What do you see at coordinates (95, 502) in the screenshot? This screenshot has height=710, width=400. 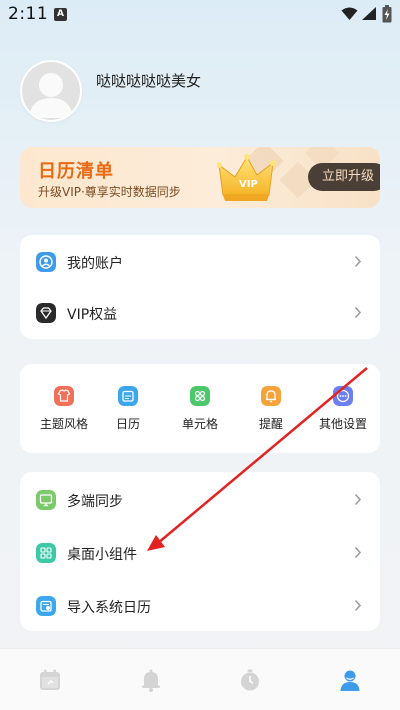 I see `multi-device-sync-label: 多端同步` at bounding box center [95, 502].